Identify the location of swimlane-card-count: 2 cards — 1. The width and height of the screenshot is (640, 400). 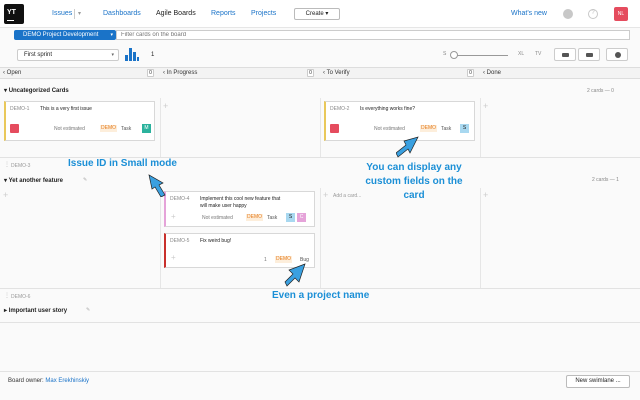
(605, 180).